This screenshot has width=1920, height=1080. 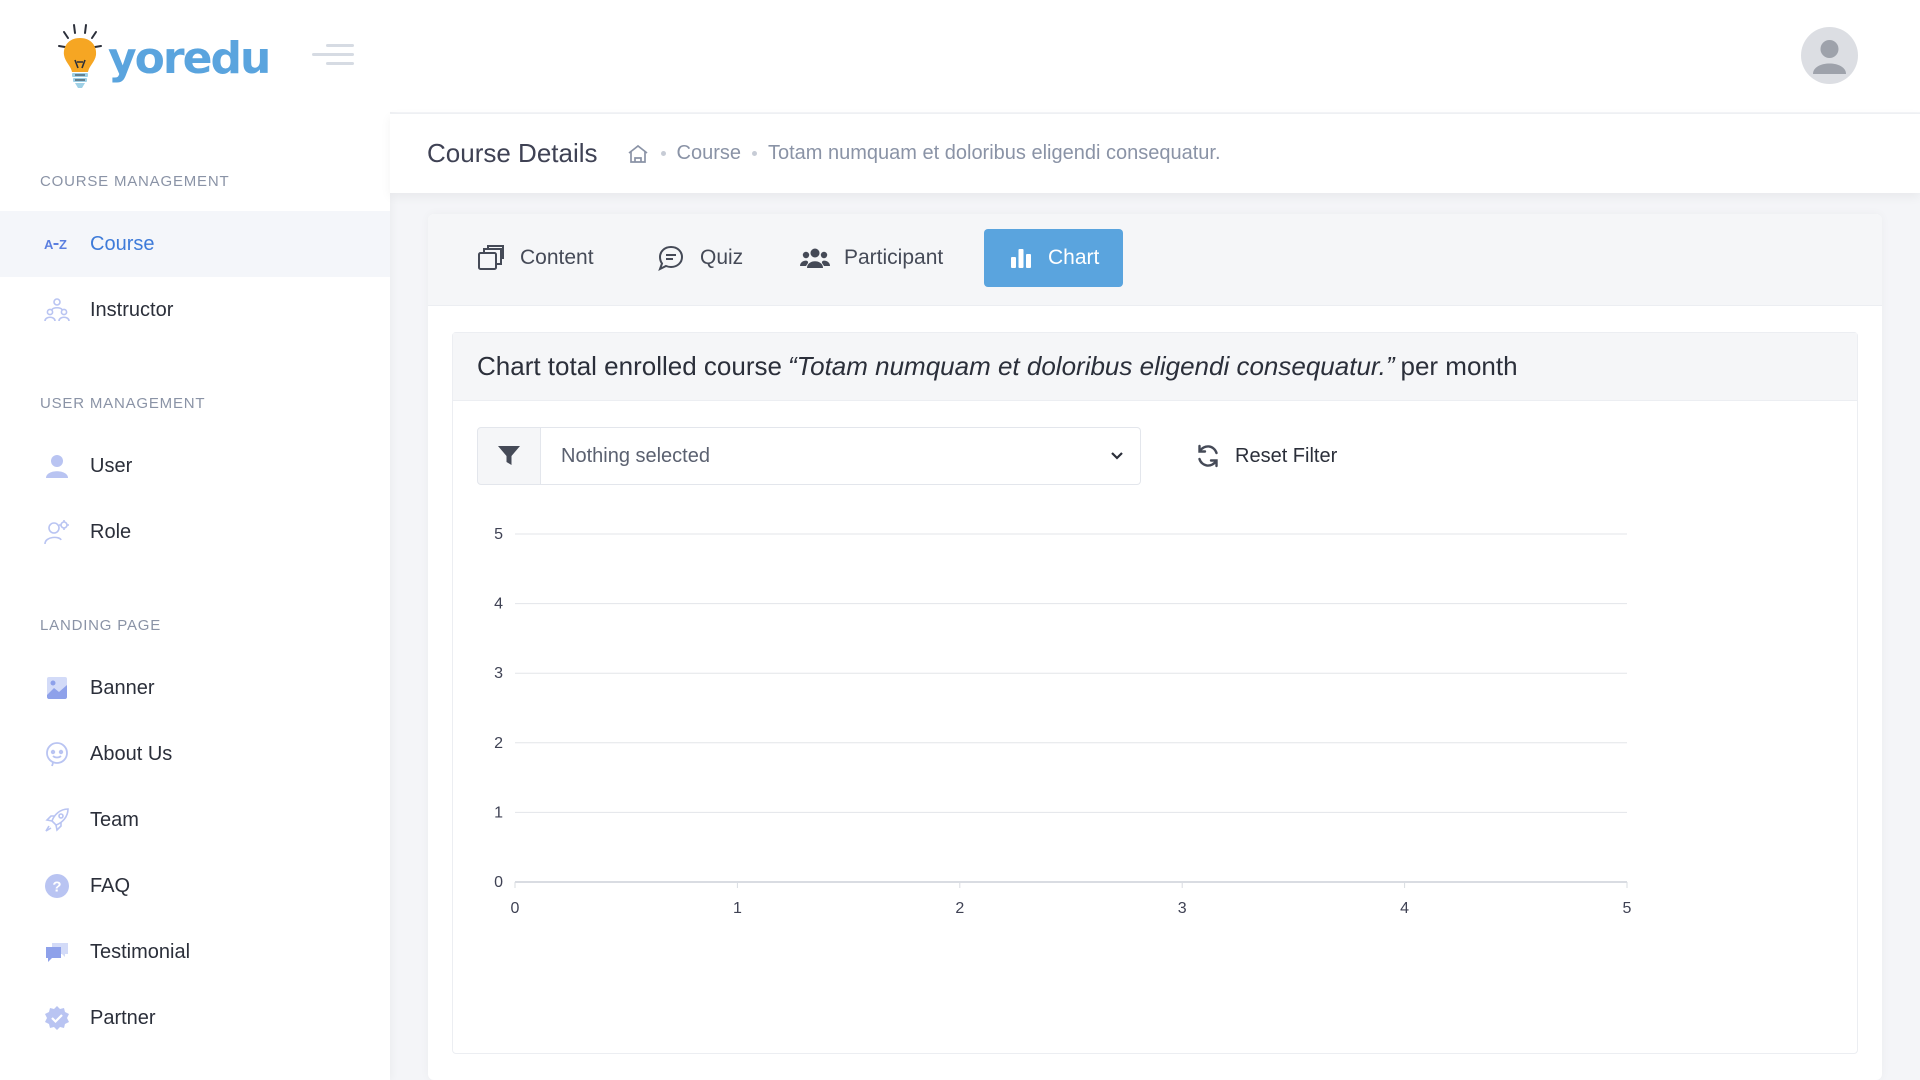 I want to click on x-tick-label: 4, so click(x=1404, y=908).